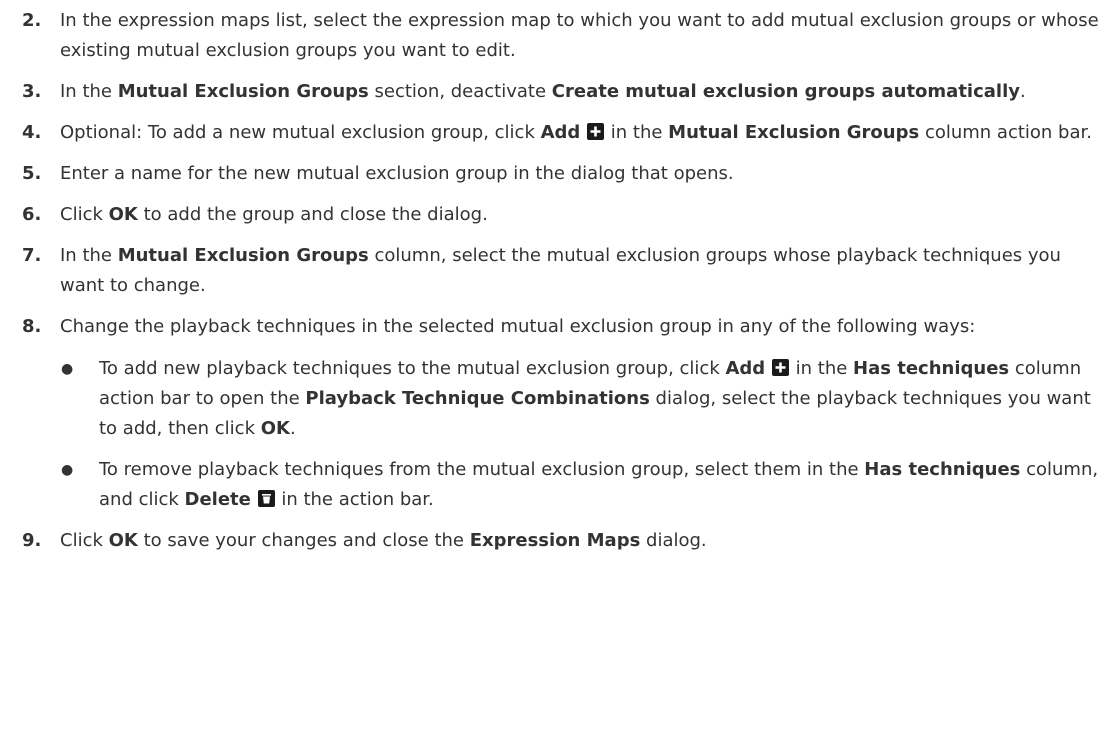 This screenshot has width=1108, height=731. What do you see at coordinates (32, 132) in the screenshot?
I see `step-number: 4.` at bounding box center [32, 132].